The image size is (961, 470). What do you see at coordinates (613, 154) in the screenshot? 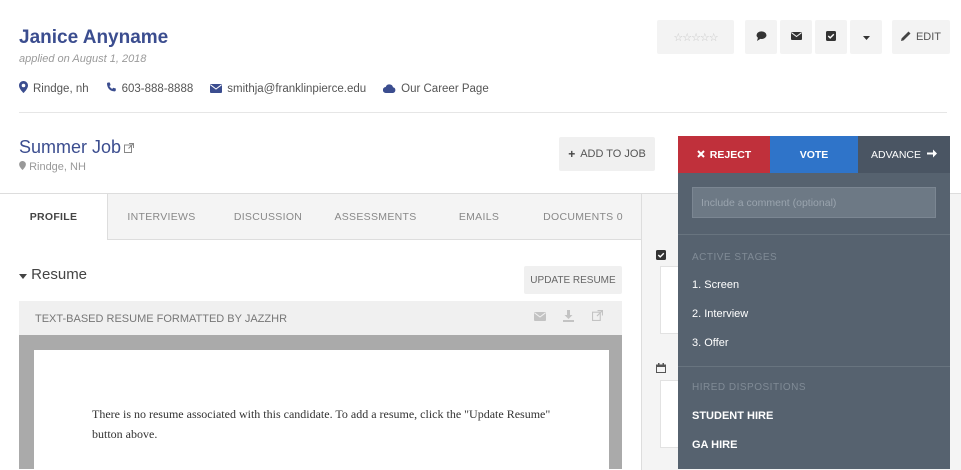
I see `add-to-job-label: ADD TO JOB` at bounding box center [613, 154].